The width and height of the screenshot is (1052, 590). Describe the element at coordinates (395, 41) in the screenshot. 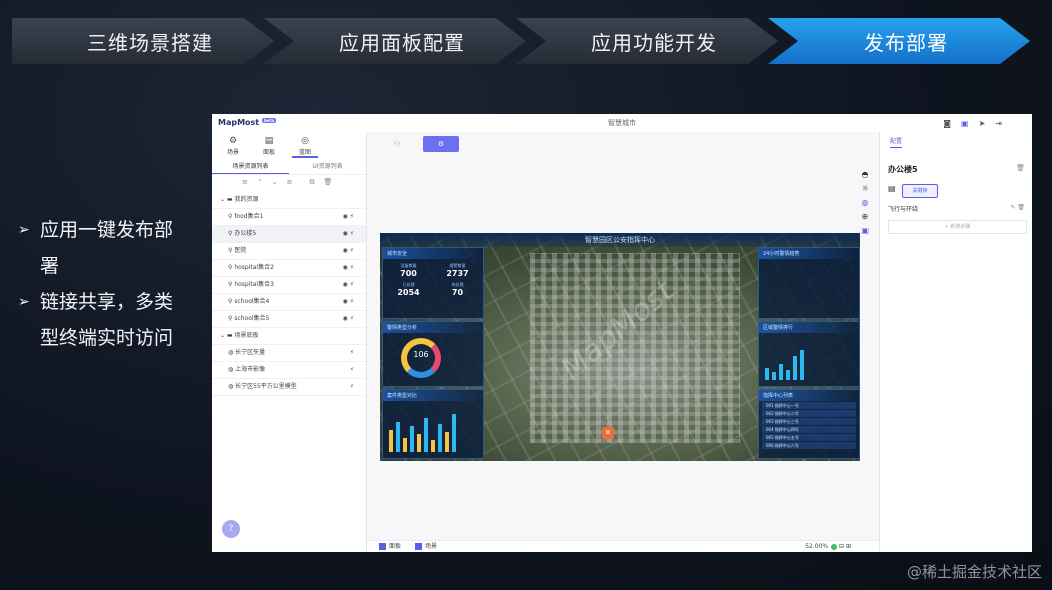

I see `step-panel-config: 应用面板配置` at that location.